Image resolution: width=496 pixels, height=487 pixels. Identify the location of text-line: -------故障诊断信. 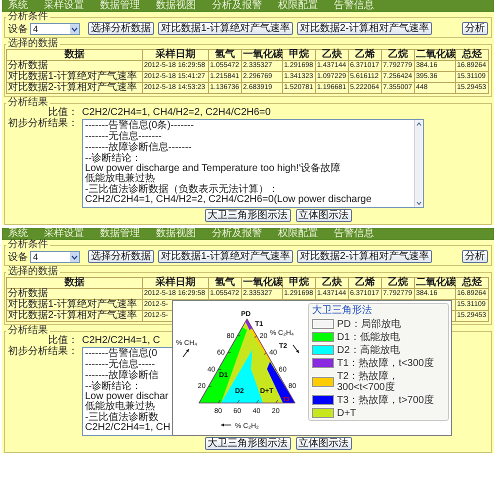
(121, 376).